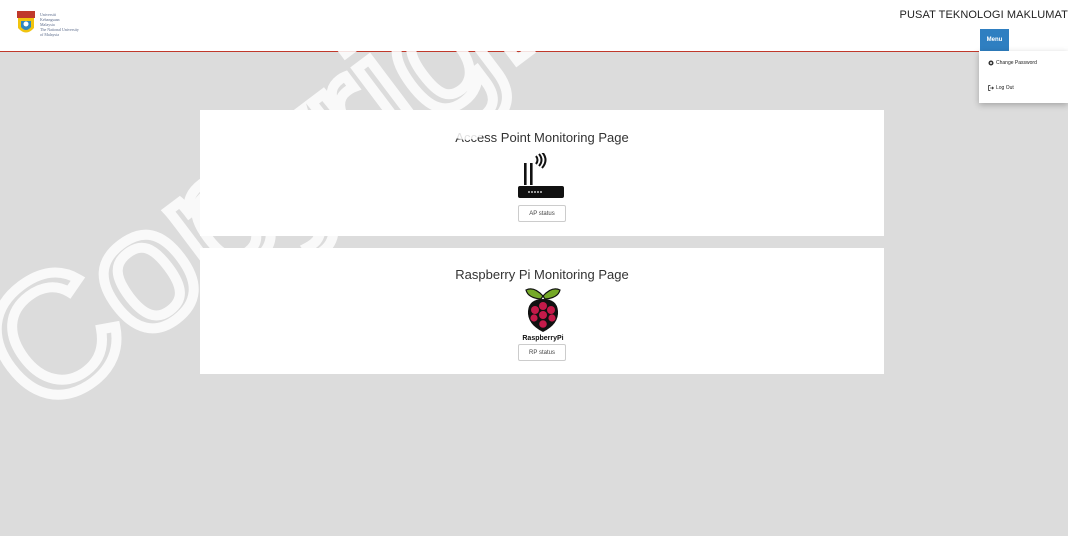 The image size is (1068, 536). What do you see at coordinates (994, 40) in the screenshot?
I see `menu-button: Menu` at bounding box center [994, 40].